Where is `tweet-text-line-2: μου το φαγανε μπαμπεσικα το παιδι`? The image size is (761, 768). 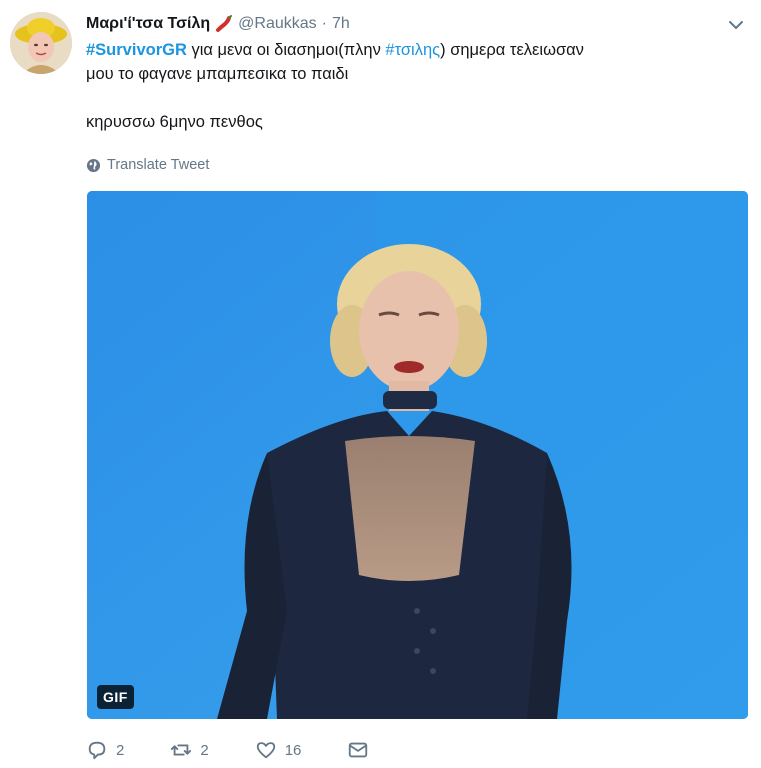
tweet-text-line-2: μου το φαγανε μπαμπεσικα το παιδι is located at coordinates (217, 74).